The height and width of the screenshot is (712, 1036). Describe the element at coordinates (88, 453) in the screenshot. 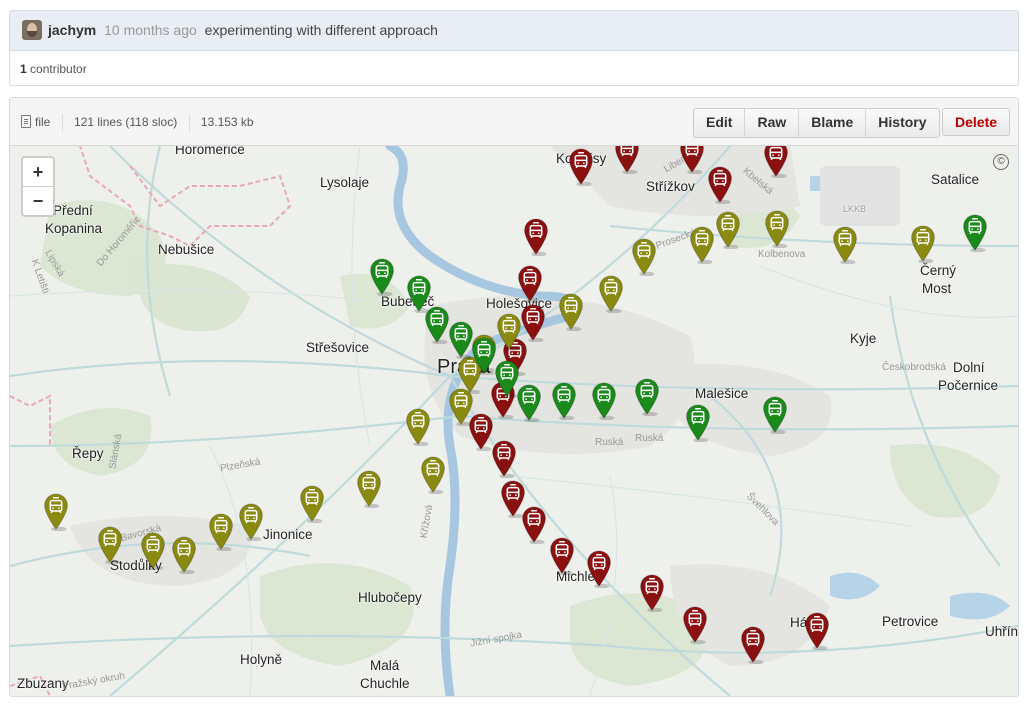

I see `place-label: Řepy` at that location.